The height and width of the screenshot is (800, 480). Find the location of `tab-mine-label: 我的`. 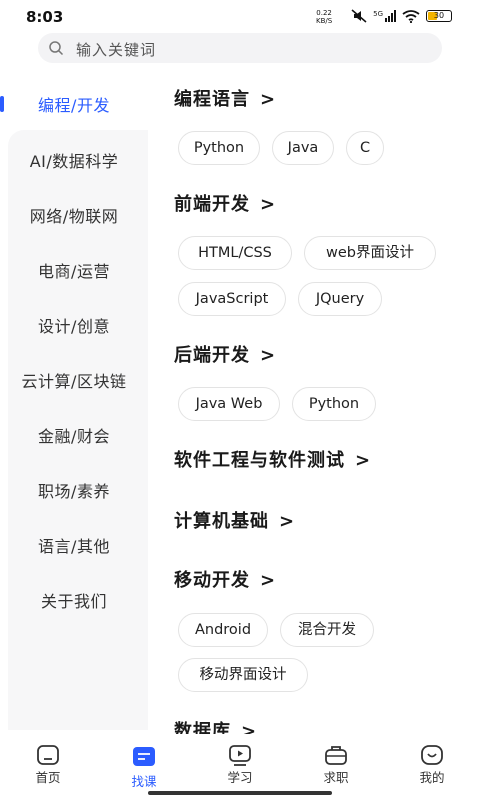

tab-mine-label: 我的 is located at coordinates (432, 777).